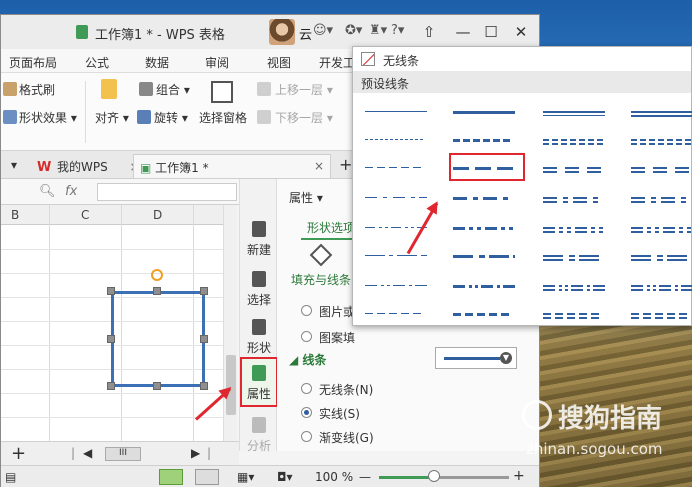  I want to click on selection-pane-button: 选择窗格, so click(223, 117).